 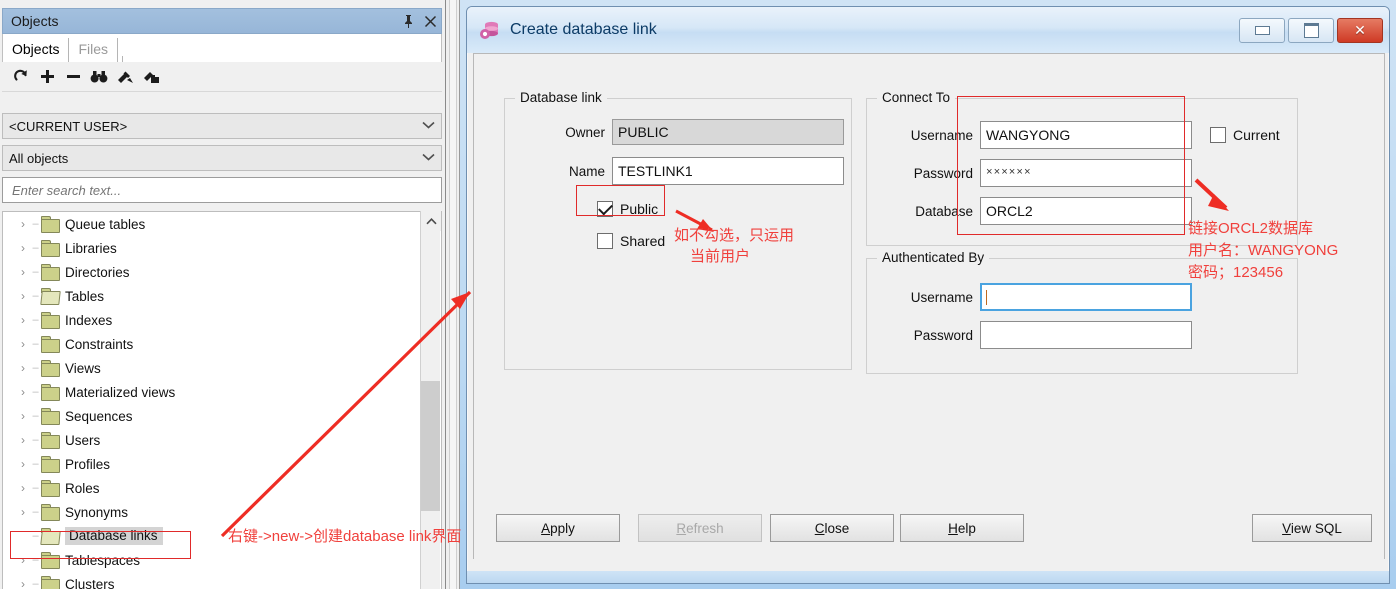 What do you see at coordinates (490, 30) in the screenshot?
I see `database-link-icon` at bounding box center [490, 30].